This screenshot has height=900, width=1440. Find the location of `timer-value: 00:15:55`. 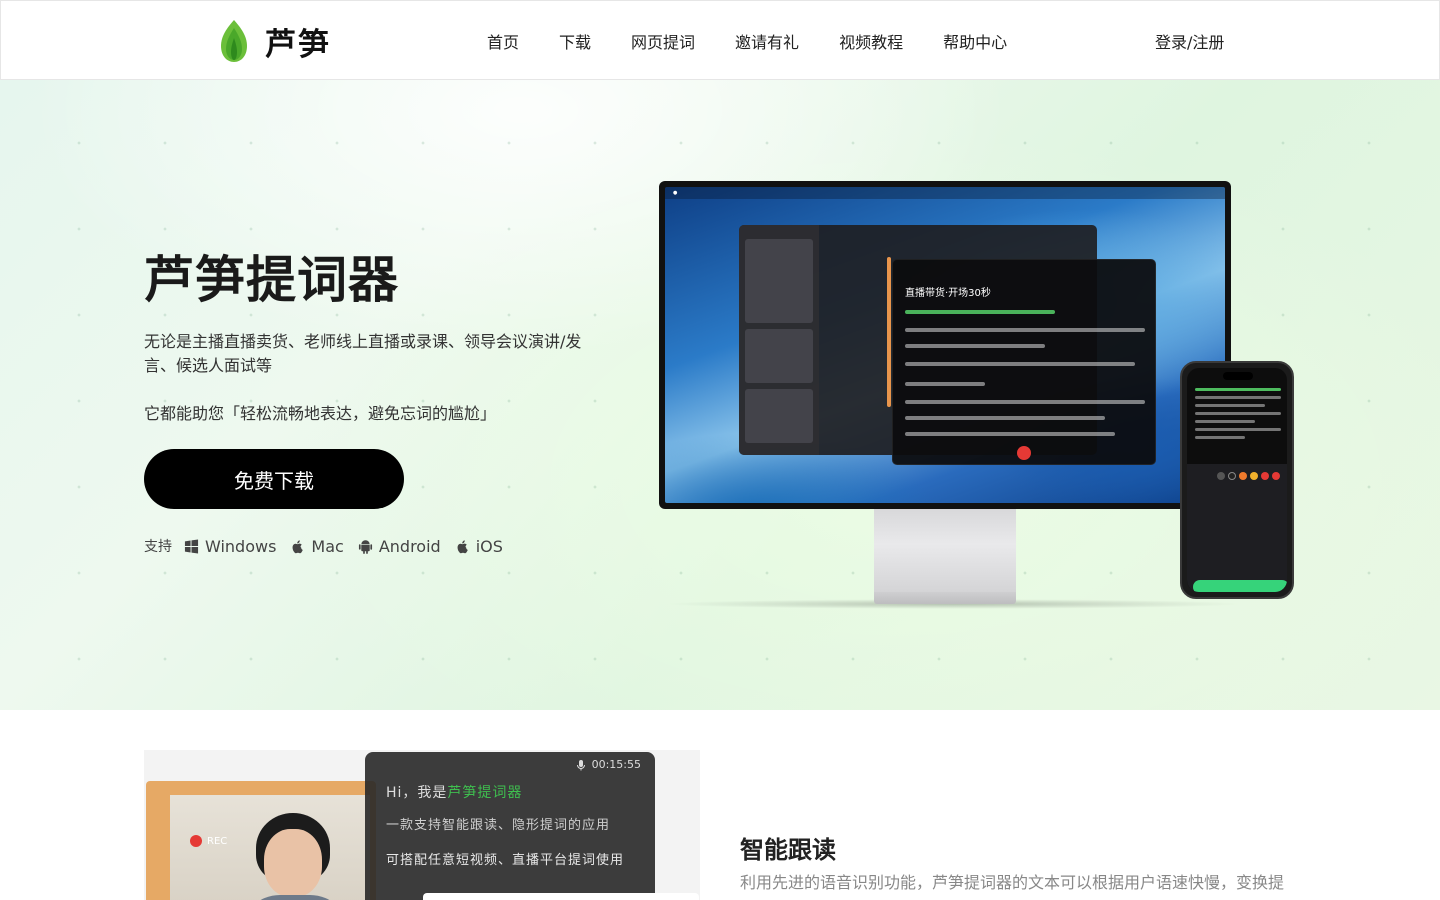

timer-value: 00:15:55 is located at coordinates (616, 764).